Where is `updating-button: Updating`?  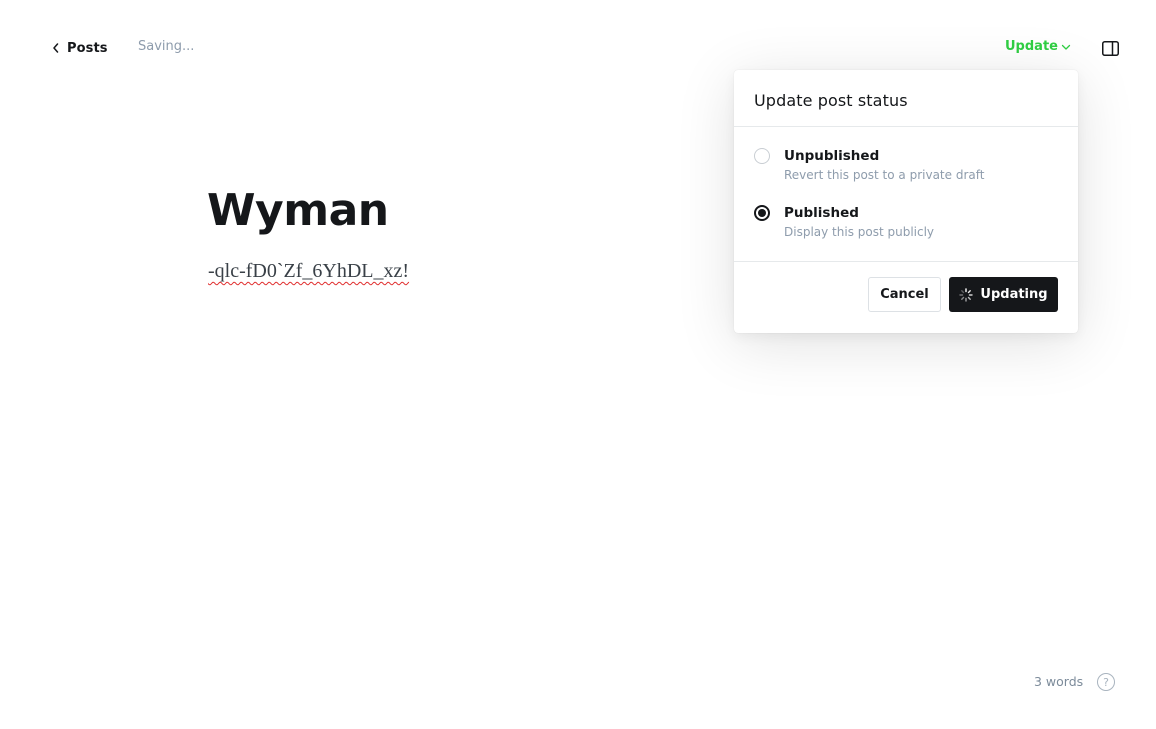 updating-button: Updating is located at coordinates (1003, 294).